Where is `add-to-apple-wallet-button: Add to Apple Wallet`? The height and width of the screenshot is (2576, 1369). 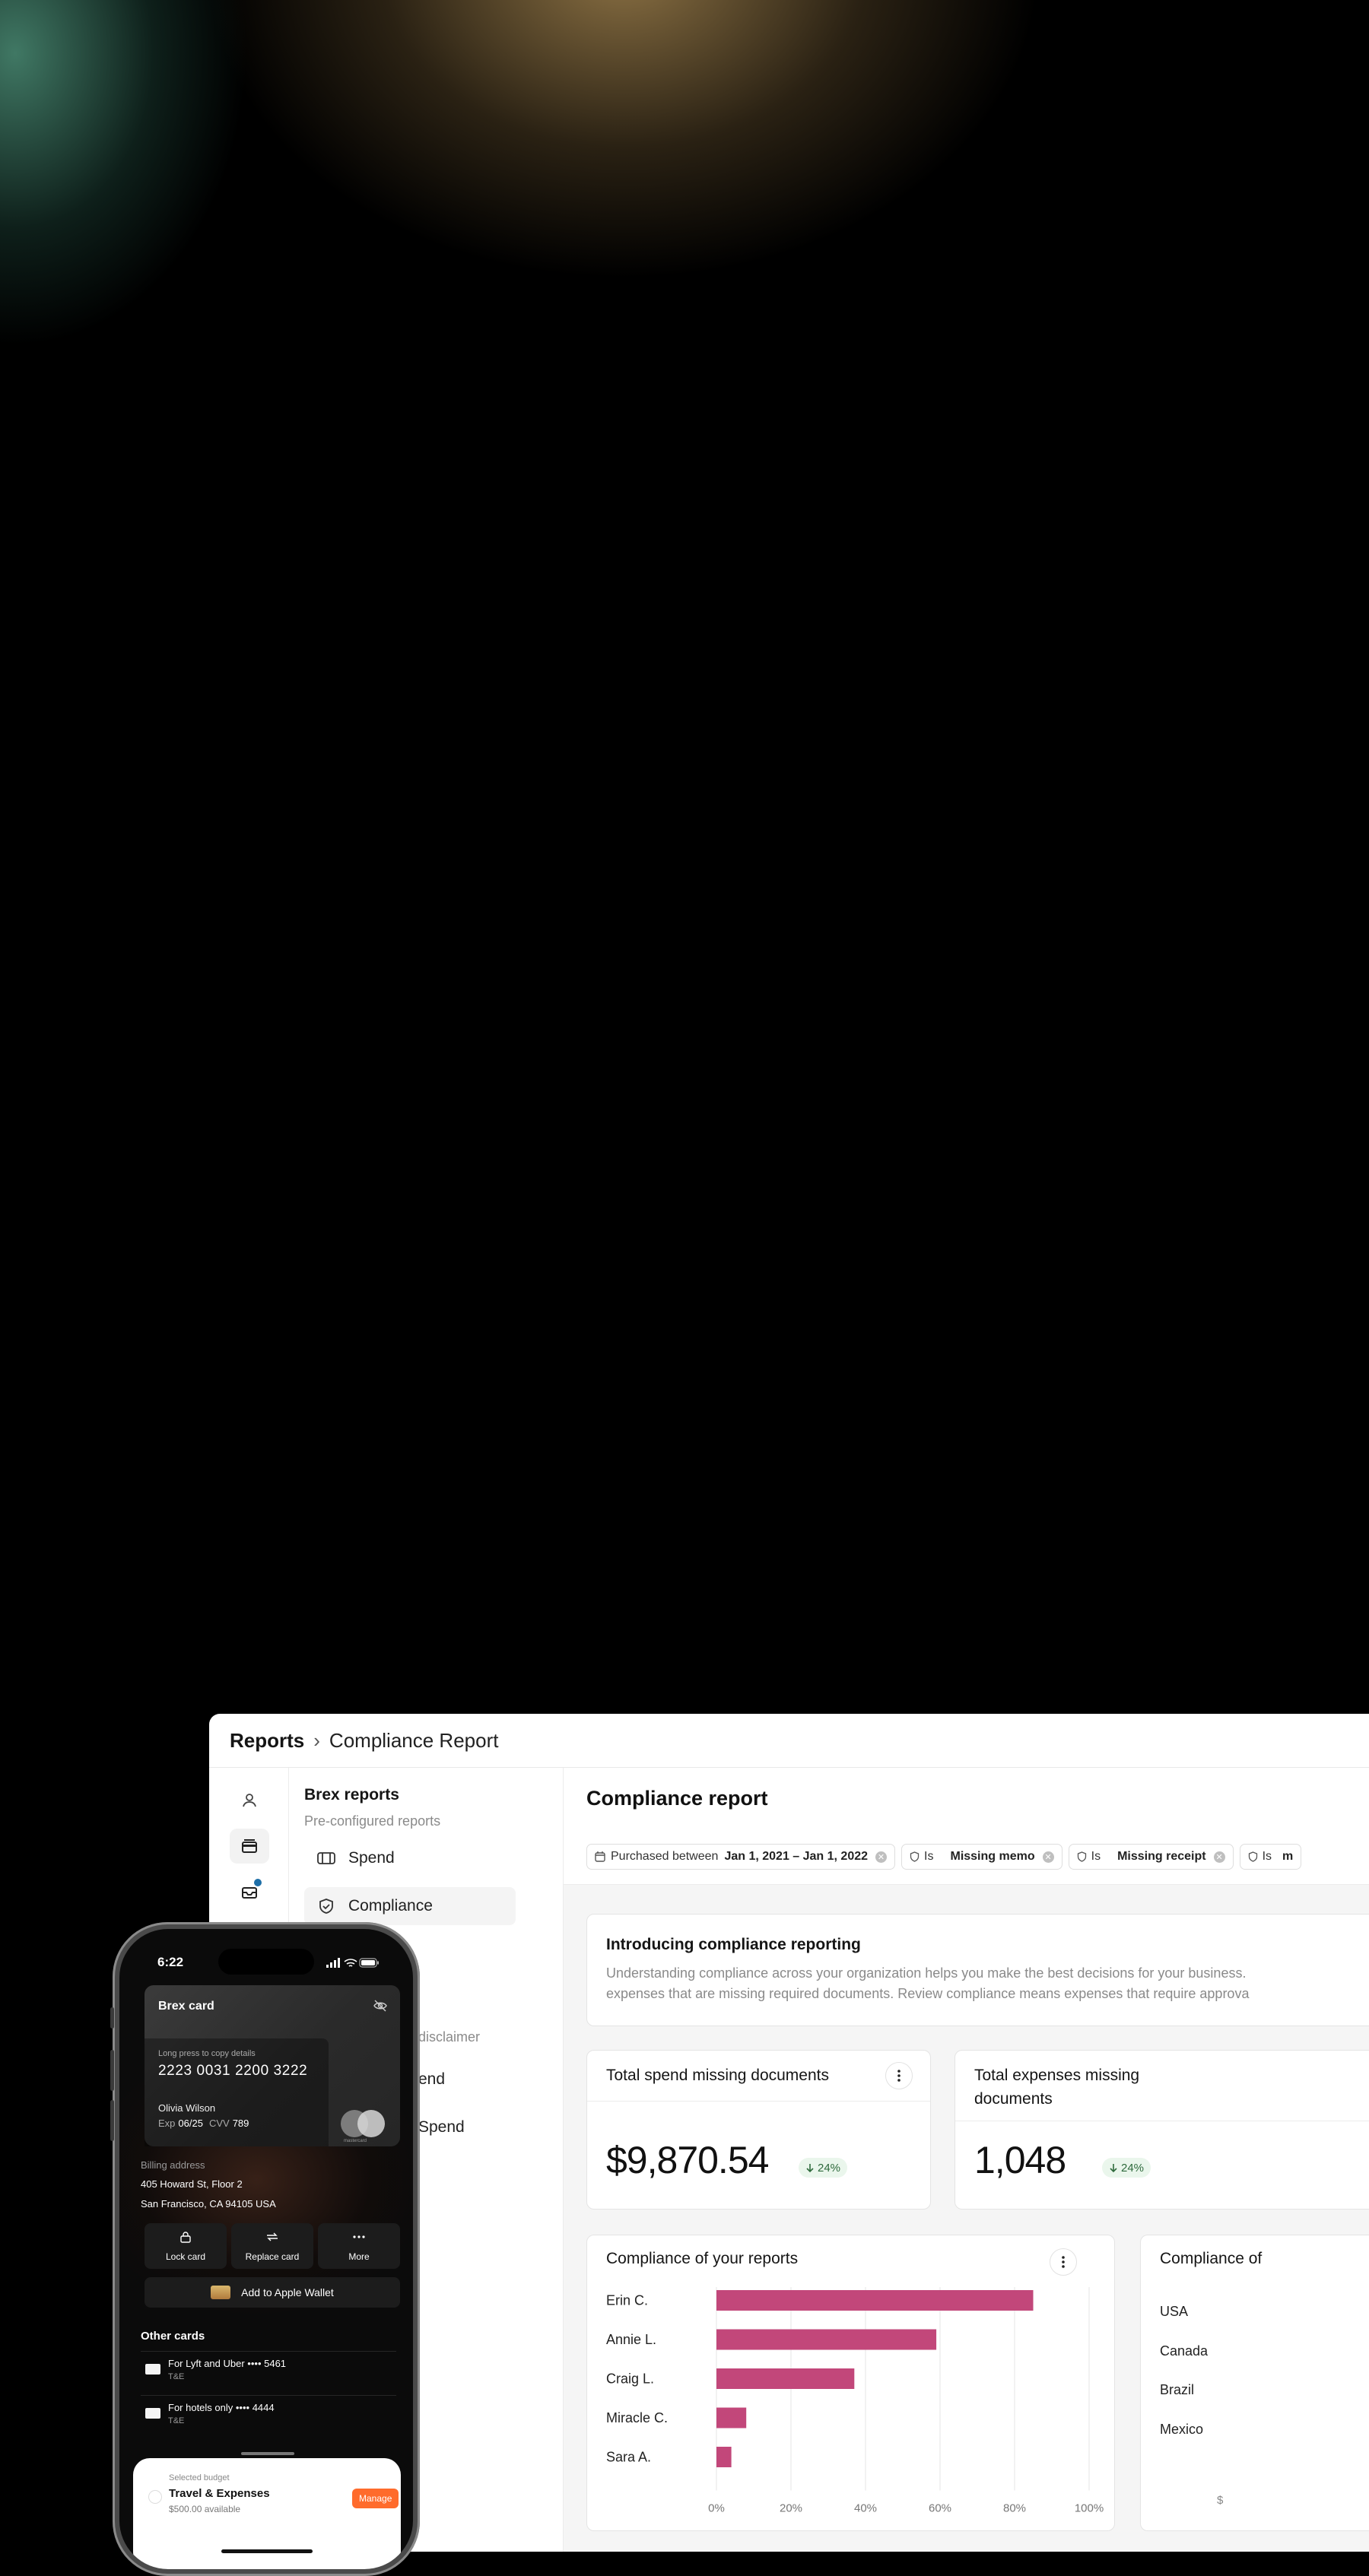
add-to-apple-wallet-button: Add to Apple Wallet is located at coordinates (272, 2292).